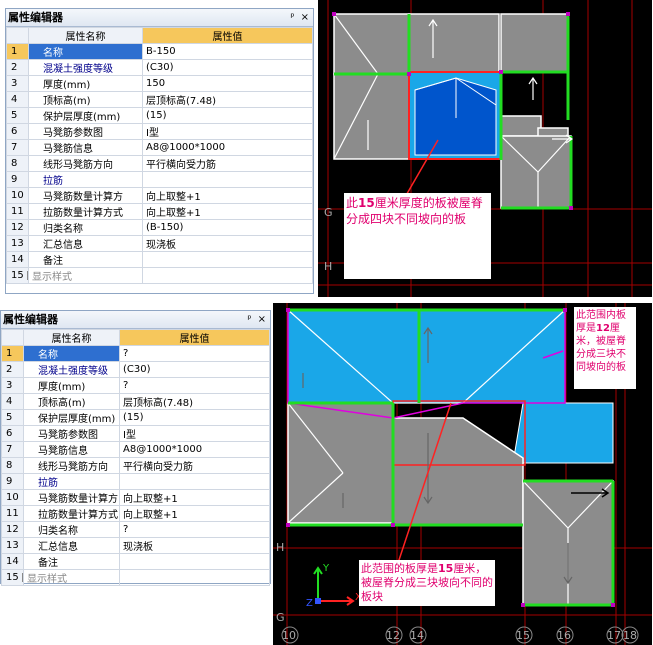  What do you see at coordinates (17, 131) in the screenshot?
I see `row-number: 6` at bounding box center [17, 131].